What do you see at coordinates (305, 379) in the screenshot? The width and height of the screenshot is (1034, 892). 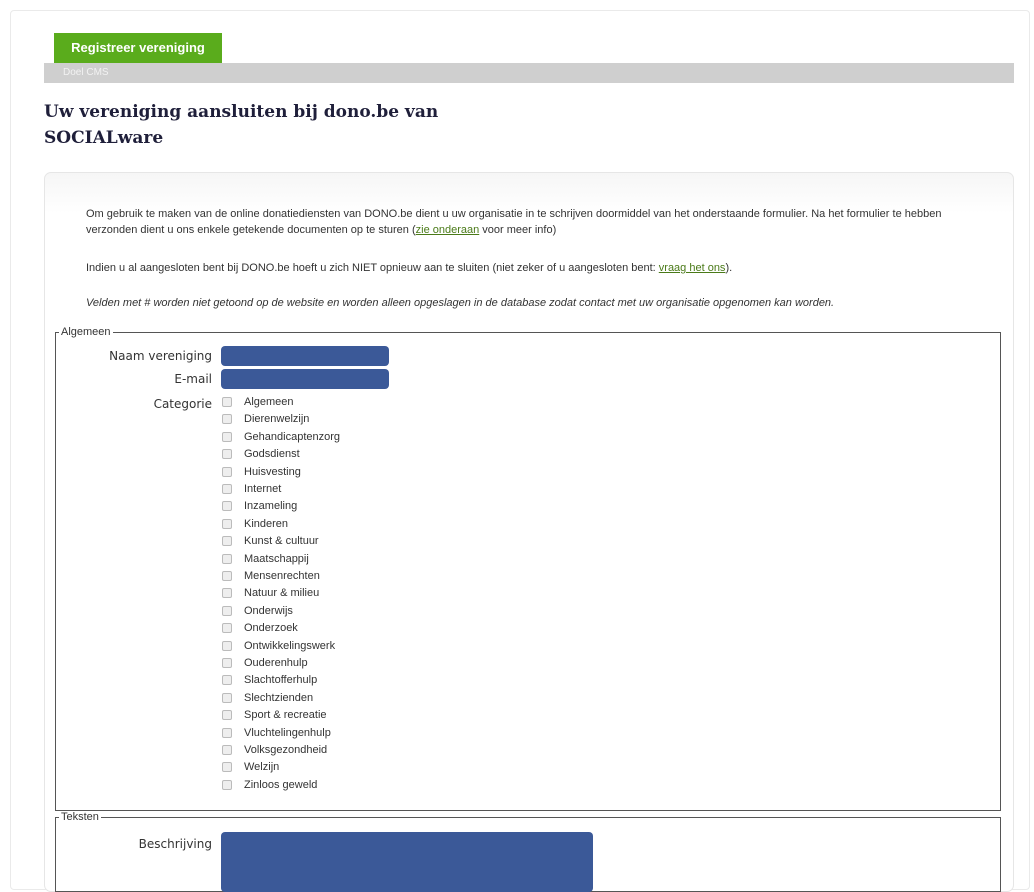 I see `email-input` at bounding box center [305, 379].